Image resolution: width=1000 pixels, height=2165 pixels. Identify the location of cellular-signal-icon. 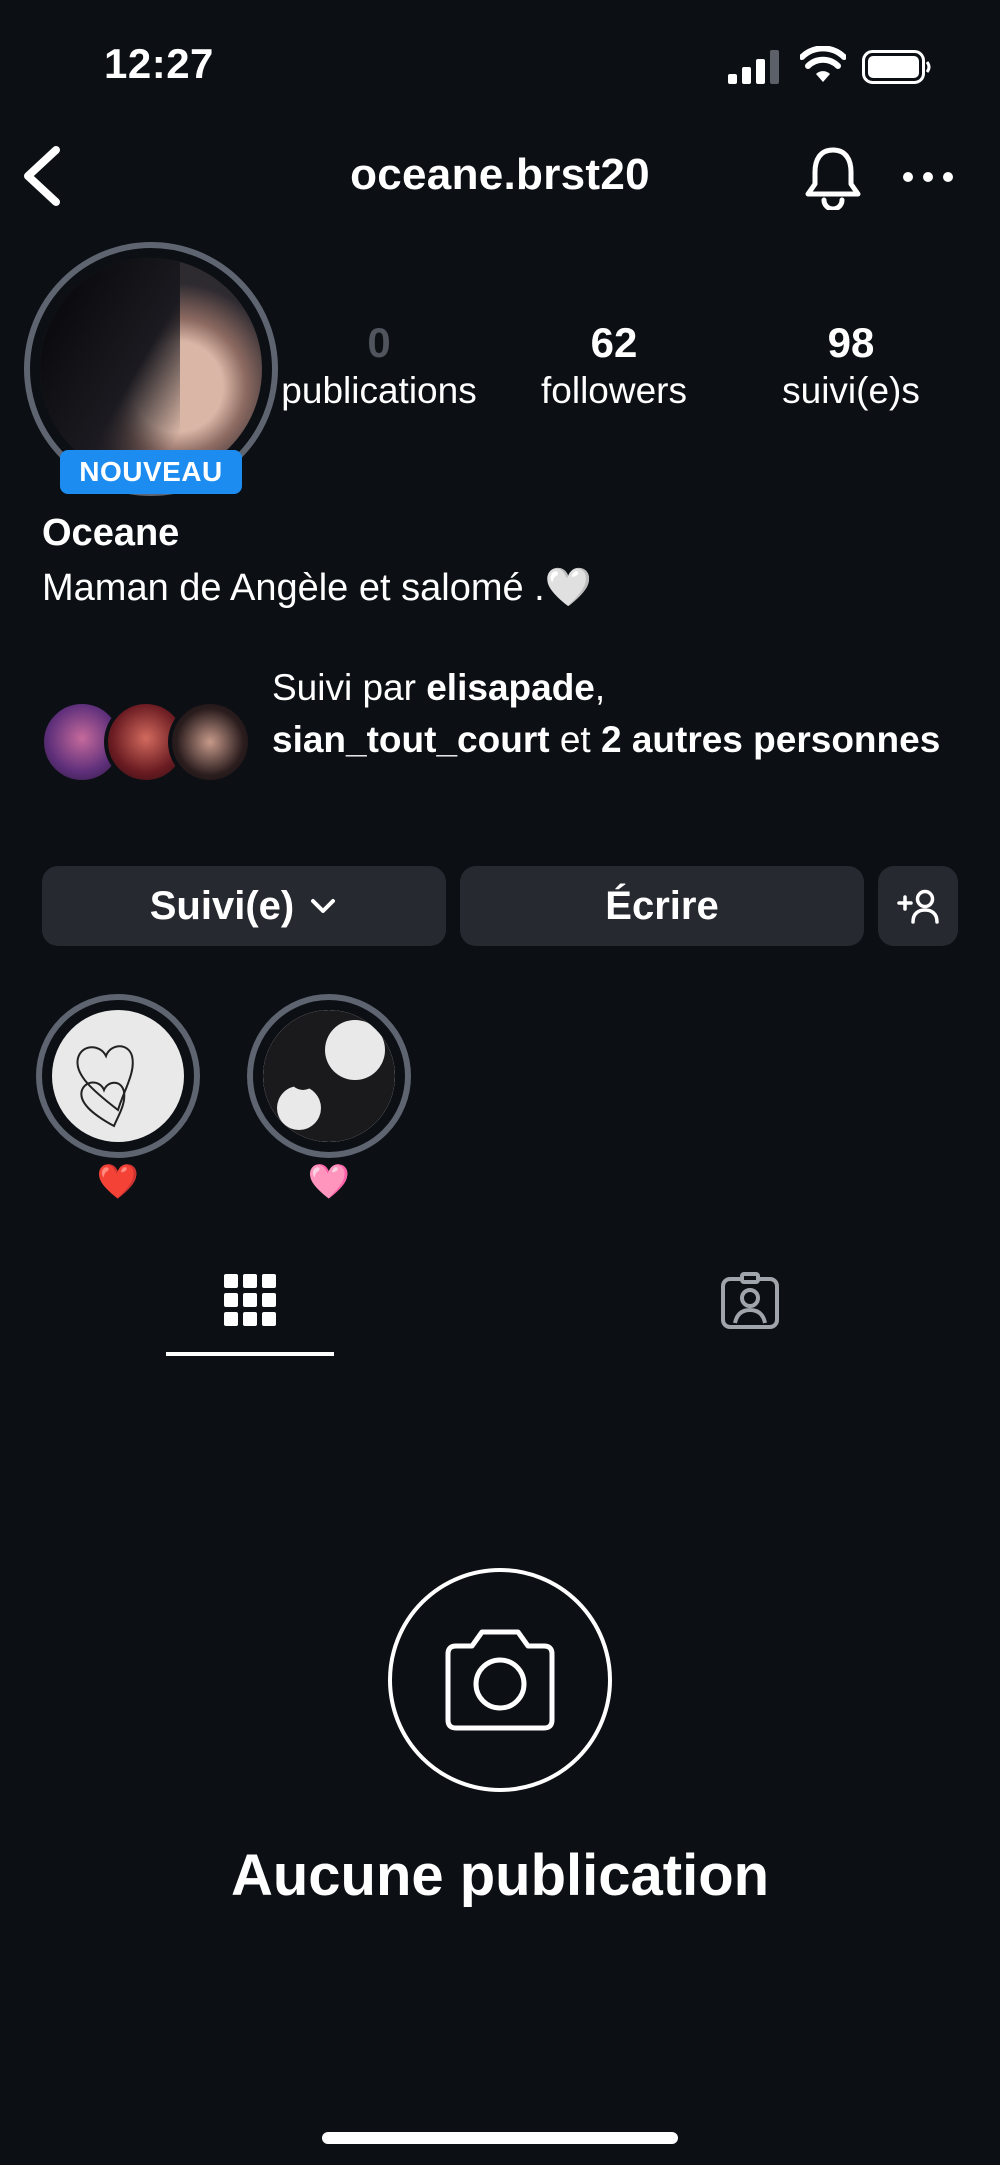
(753, 67).